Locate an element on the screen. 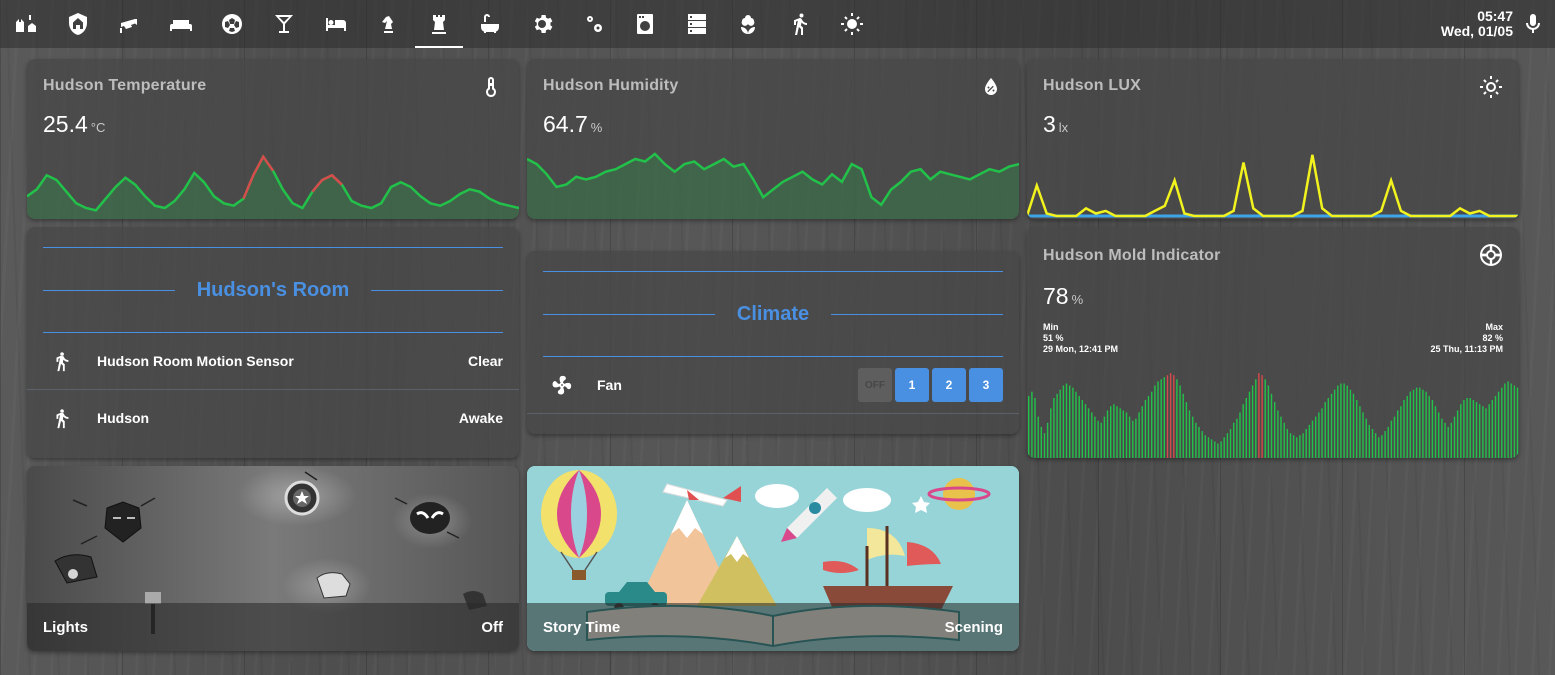 Image resolution: width=1555 pixels, height=675 pixels. tab-flower is located at coordinates (748, 24).